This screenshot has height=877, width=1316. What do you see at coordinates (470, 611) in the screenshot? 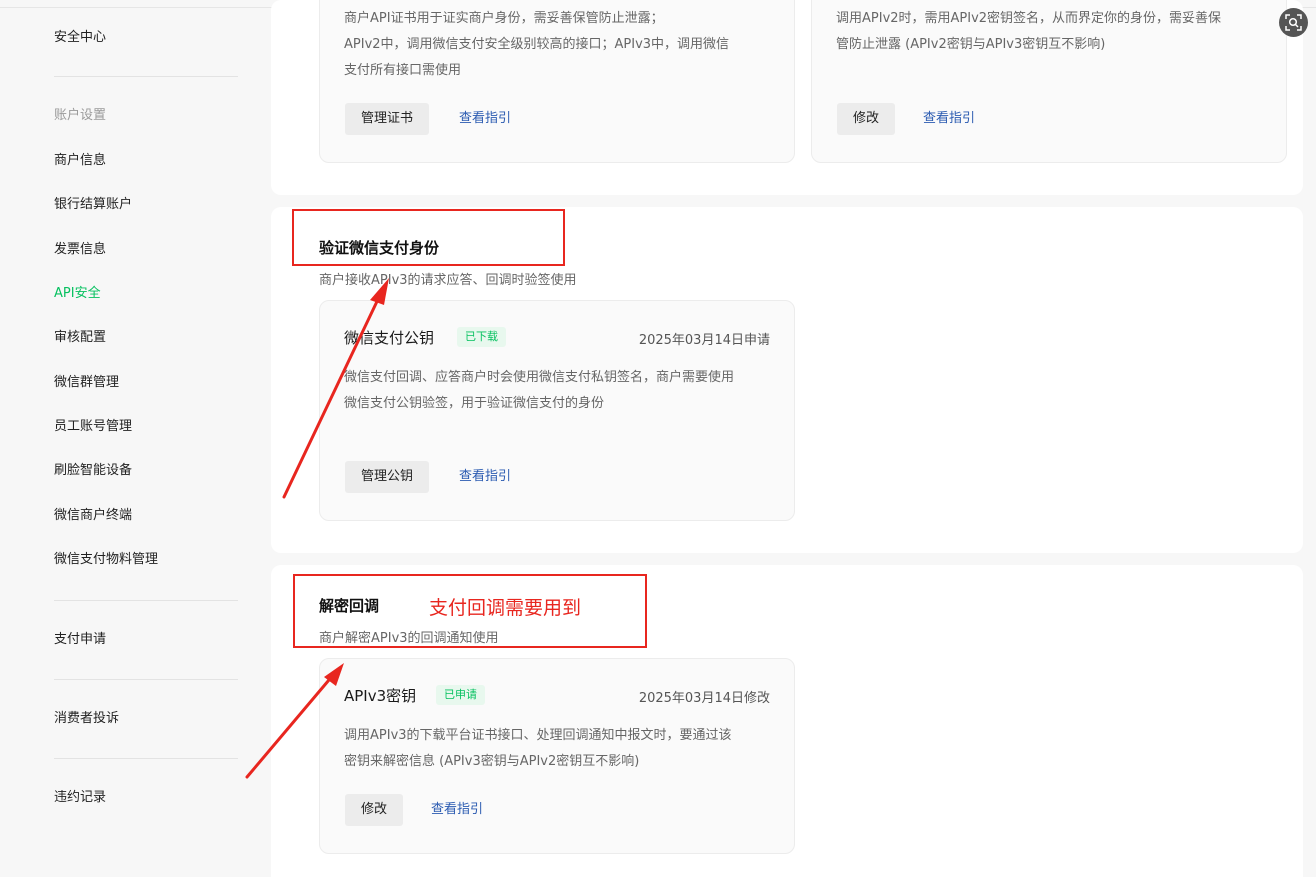
I see `annotation-box-decrypt` at bounding box center [470, 611].